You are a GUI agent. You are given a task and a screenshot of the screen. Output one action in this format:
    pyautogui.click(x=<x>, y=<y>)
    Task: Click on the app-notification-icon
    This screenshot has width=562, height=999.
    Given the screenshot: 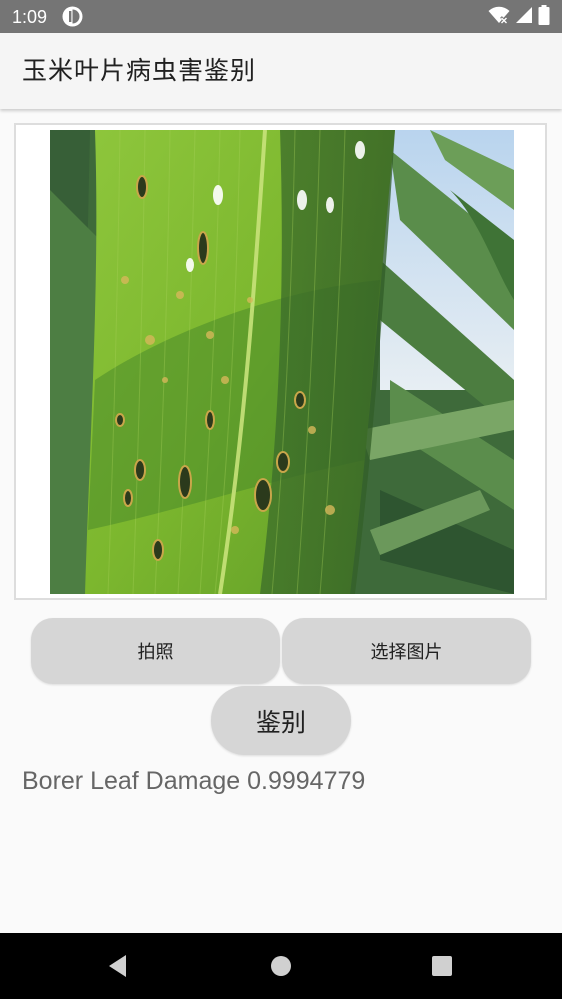 What is the action you would take?
    pyautogui.click(x=72, y=16)
    